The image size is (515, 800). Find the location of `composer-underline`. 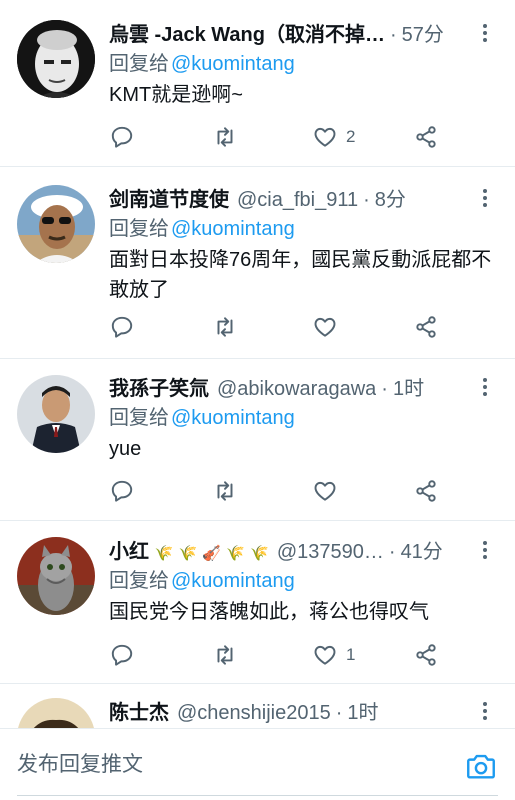

composer-underline is located at coordinates (257, 795).